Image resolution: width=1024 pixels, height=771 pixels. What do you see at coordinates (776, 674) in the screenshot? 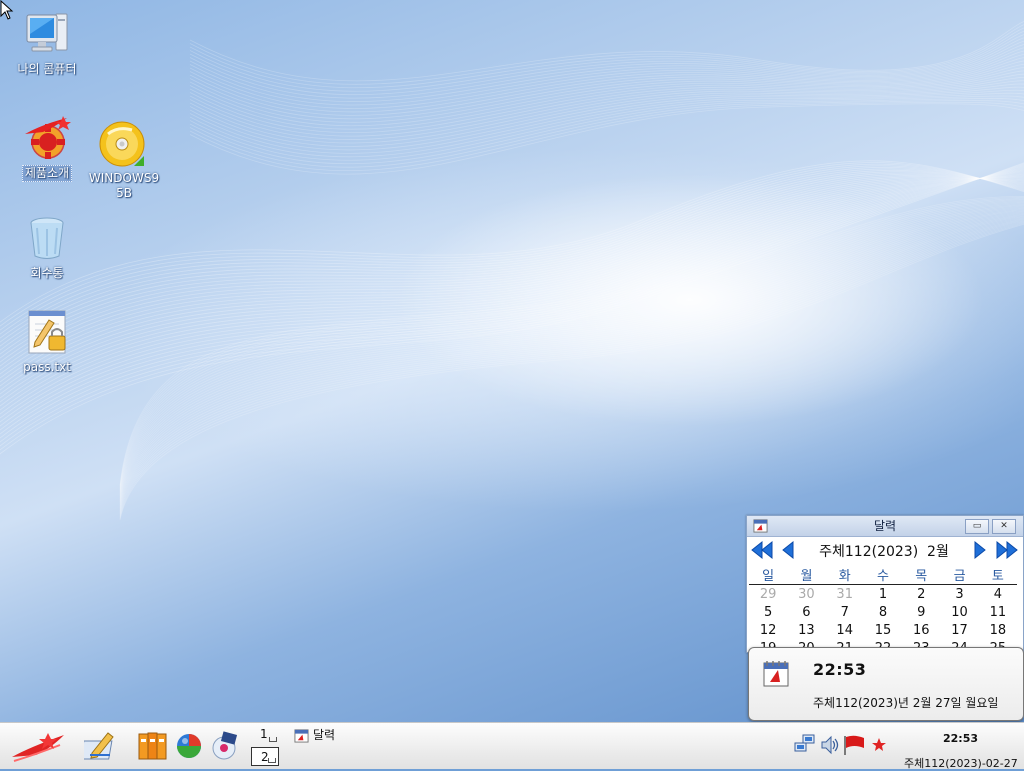
I see `calendar-icon` at bounding box center [776, 674].